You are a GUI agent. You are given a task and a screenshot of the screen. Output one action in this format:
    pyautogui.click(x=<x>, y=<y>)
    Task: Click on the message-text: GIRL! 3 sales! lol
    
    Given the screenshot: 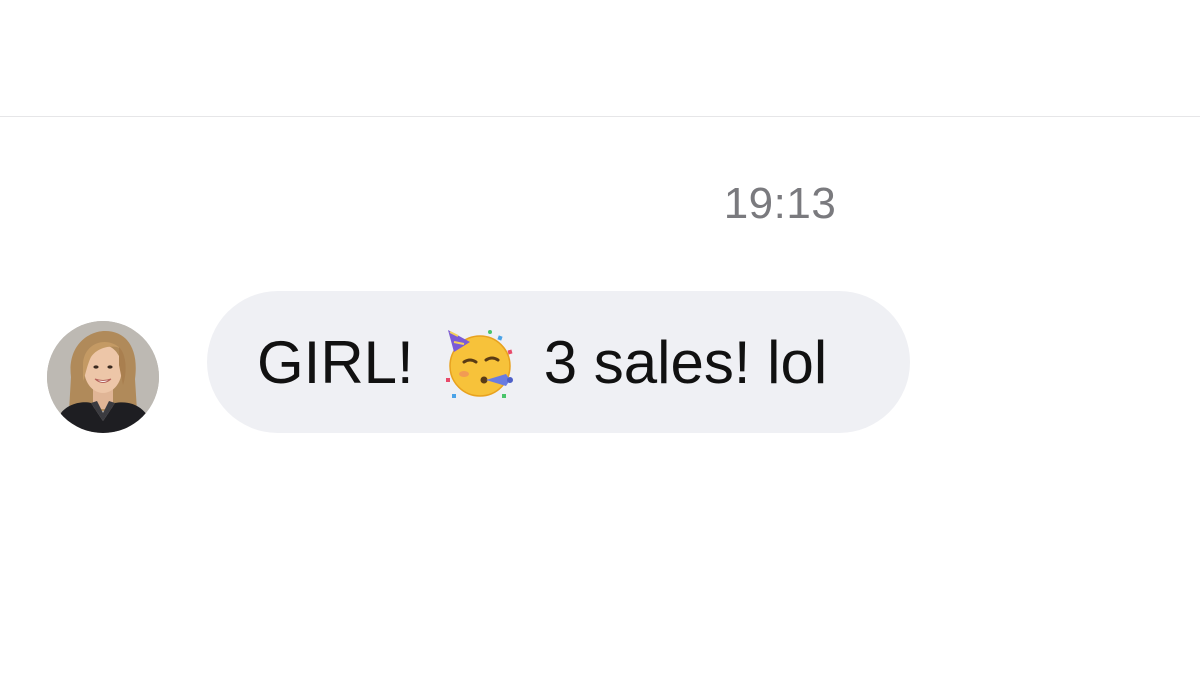 What is the action you would take?
    pyautogui.click(x=542, y=362)
    